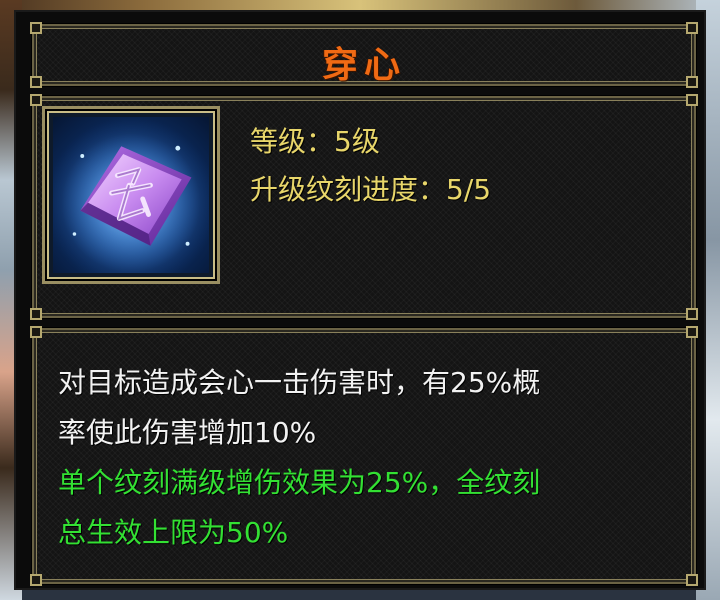 The height and width of the screenshot is (600, 720). What do you see at coordinates (367, 408) in the screenshot?
I see `effect-description: 对目标造成会心一击伤害时，有25%概 率使此伤害增加10%` at bounding box center [367, 408].